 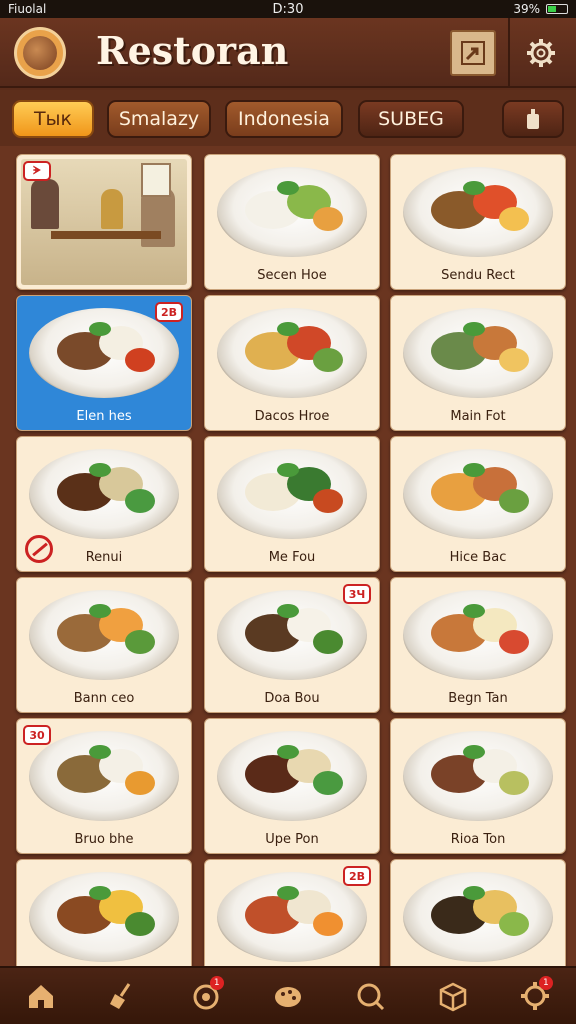 I want to click on restaurant-logo, so click(x=40, y=53).